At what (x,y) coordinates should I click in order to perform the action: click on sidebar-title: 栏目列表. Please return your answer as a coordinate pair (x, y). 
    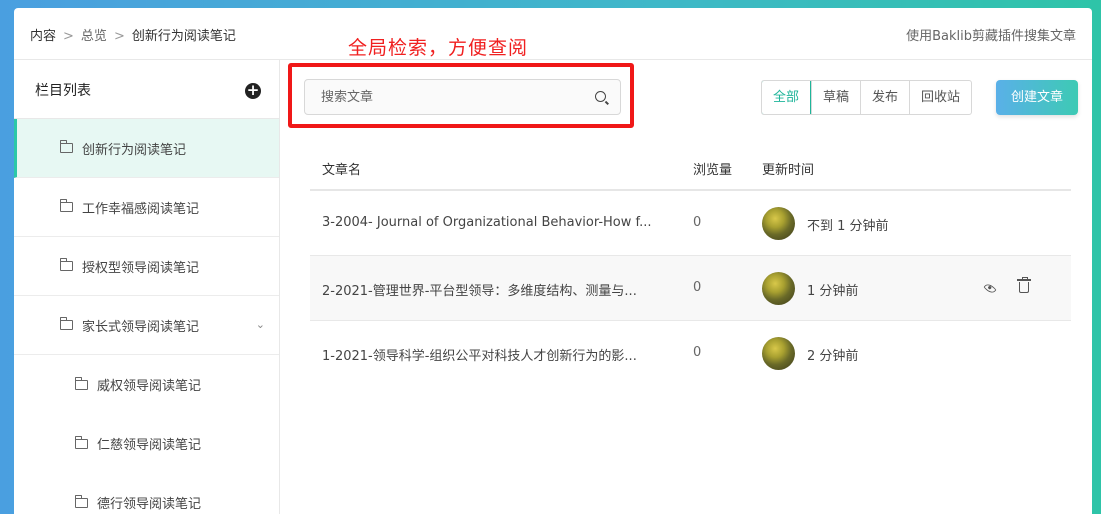
    Looking at the image, I should click on (63, 91).